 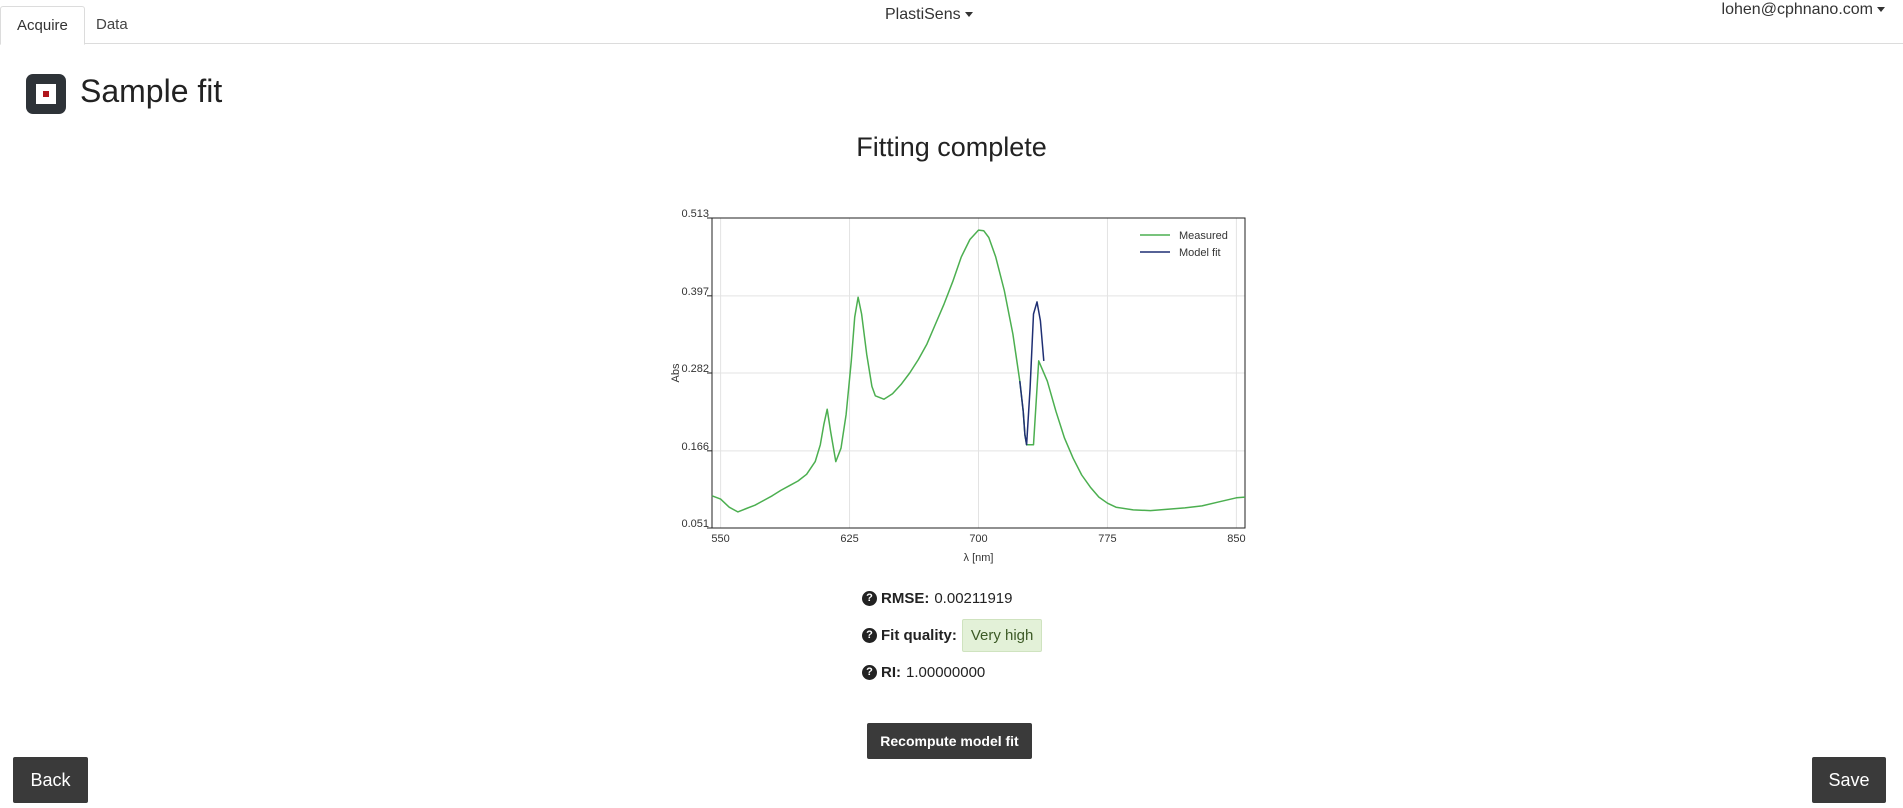 What do you see at coordinates (695, 369) in the screenshot?
I see `y-tick-label: 0.282` at bounding box center [695, 369].